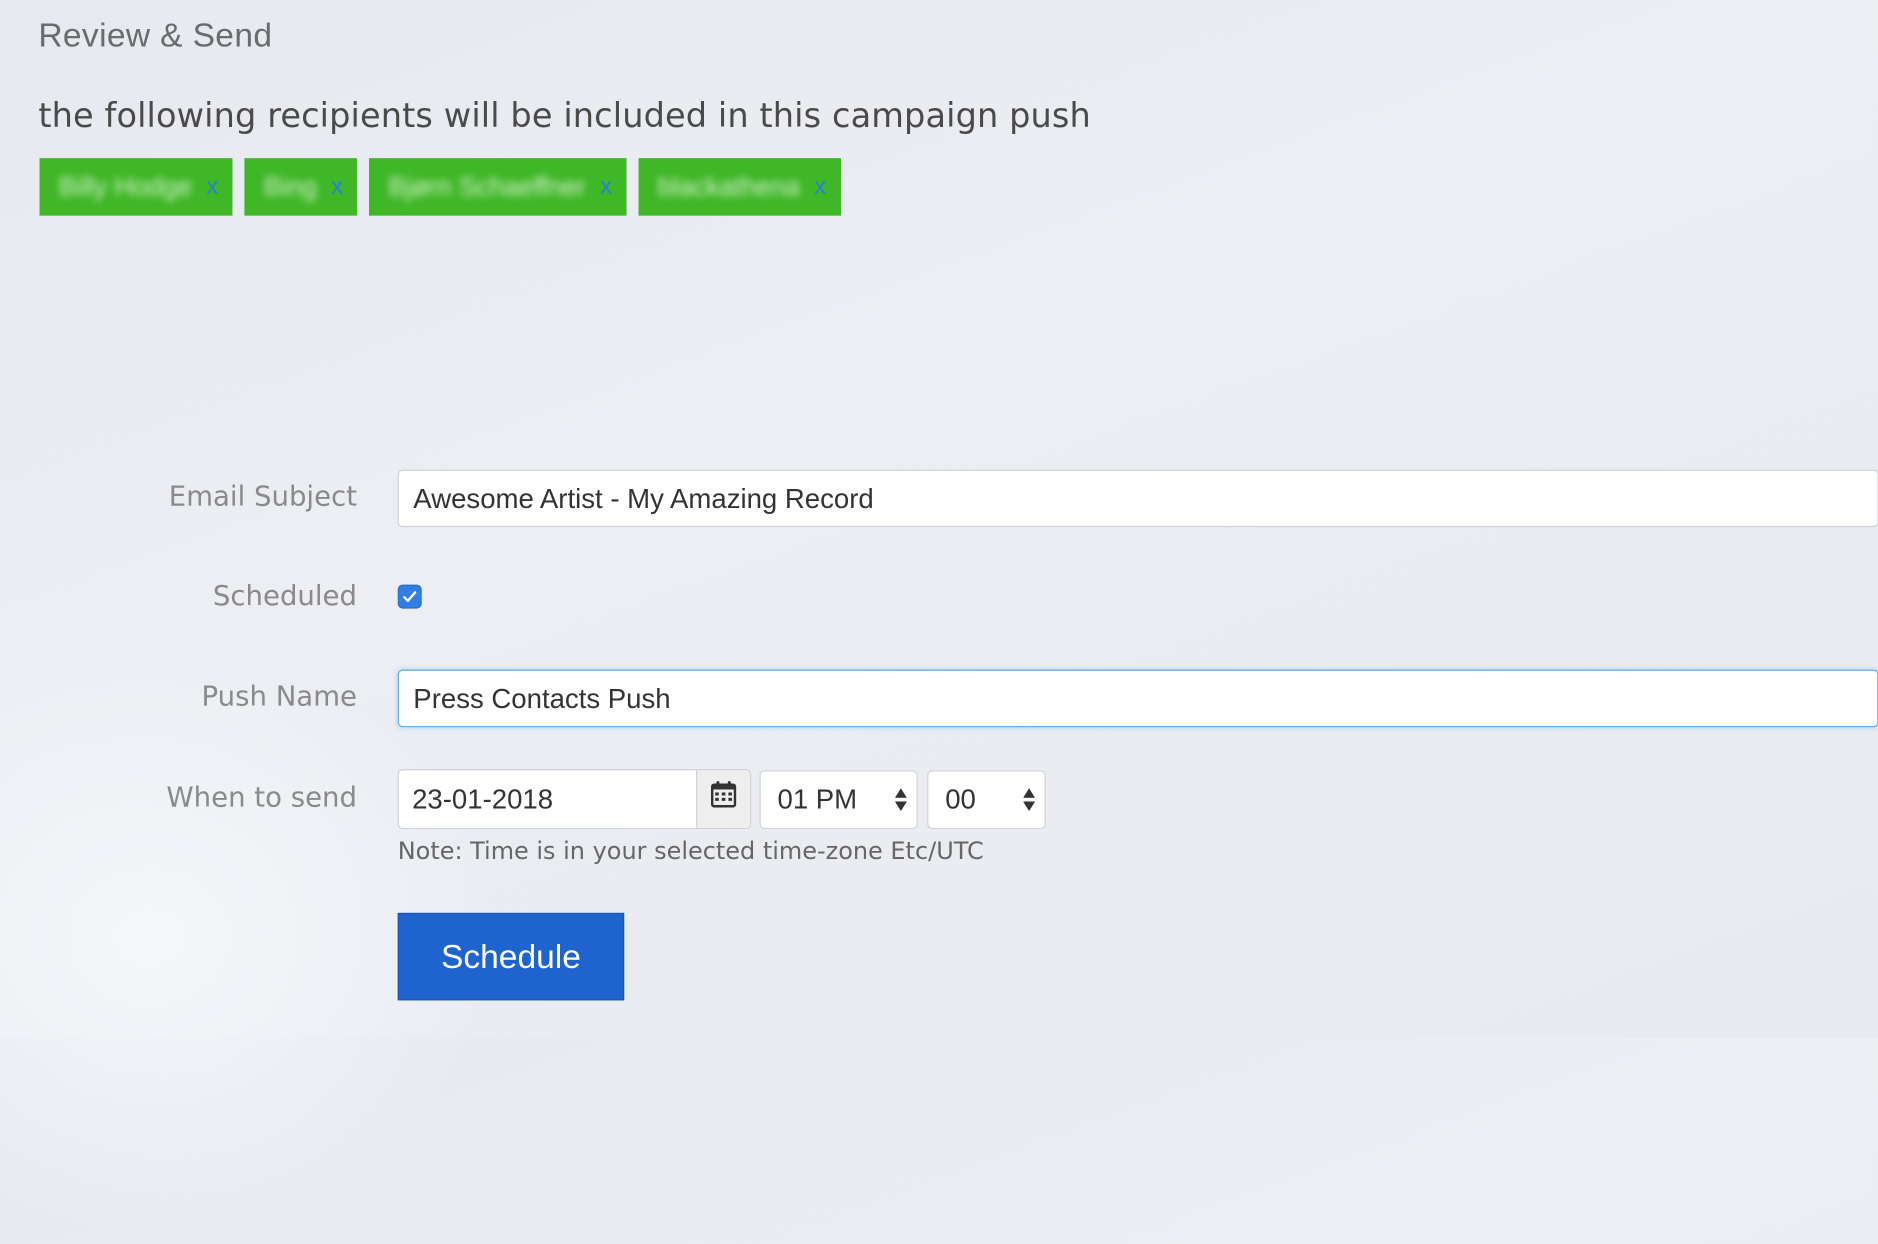 The height and width of the screenshot is (1244, 1878). What do you see at coordinates (547, 799) in the screenshot?
I see `date-input: 23-01-2018` at bounding box center [547, 799].